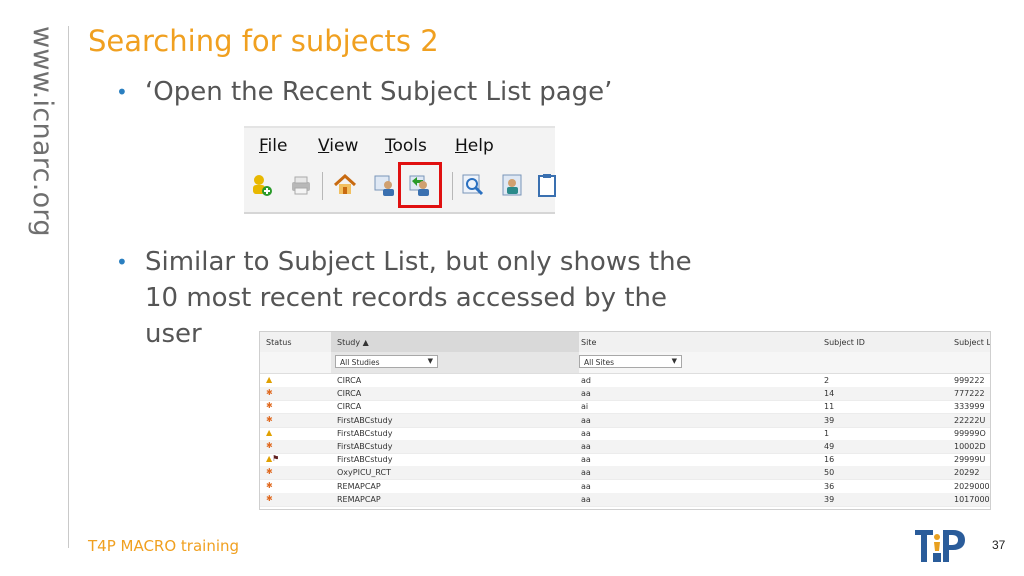  What do you see at coordinates (273, 146) in the screenshot?
I see `menu-file: File` at bounding box center [273, 146].